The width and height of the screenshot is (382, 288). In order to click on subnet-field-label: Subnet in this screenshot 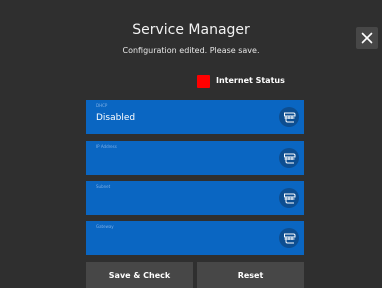, I will do `click(103, 186)`.